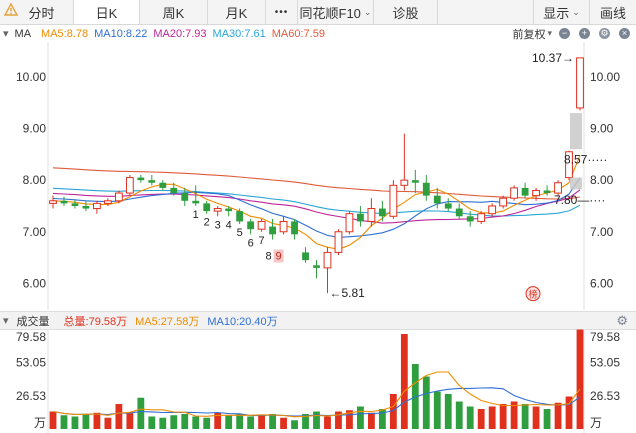 The image size is (636, 433). Describe the element at coordinates (584, 33) in the screenshot. I see `plus-icon: +` at that location.